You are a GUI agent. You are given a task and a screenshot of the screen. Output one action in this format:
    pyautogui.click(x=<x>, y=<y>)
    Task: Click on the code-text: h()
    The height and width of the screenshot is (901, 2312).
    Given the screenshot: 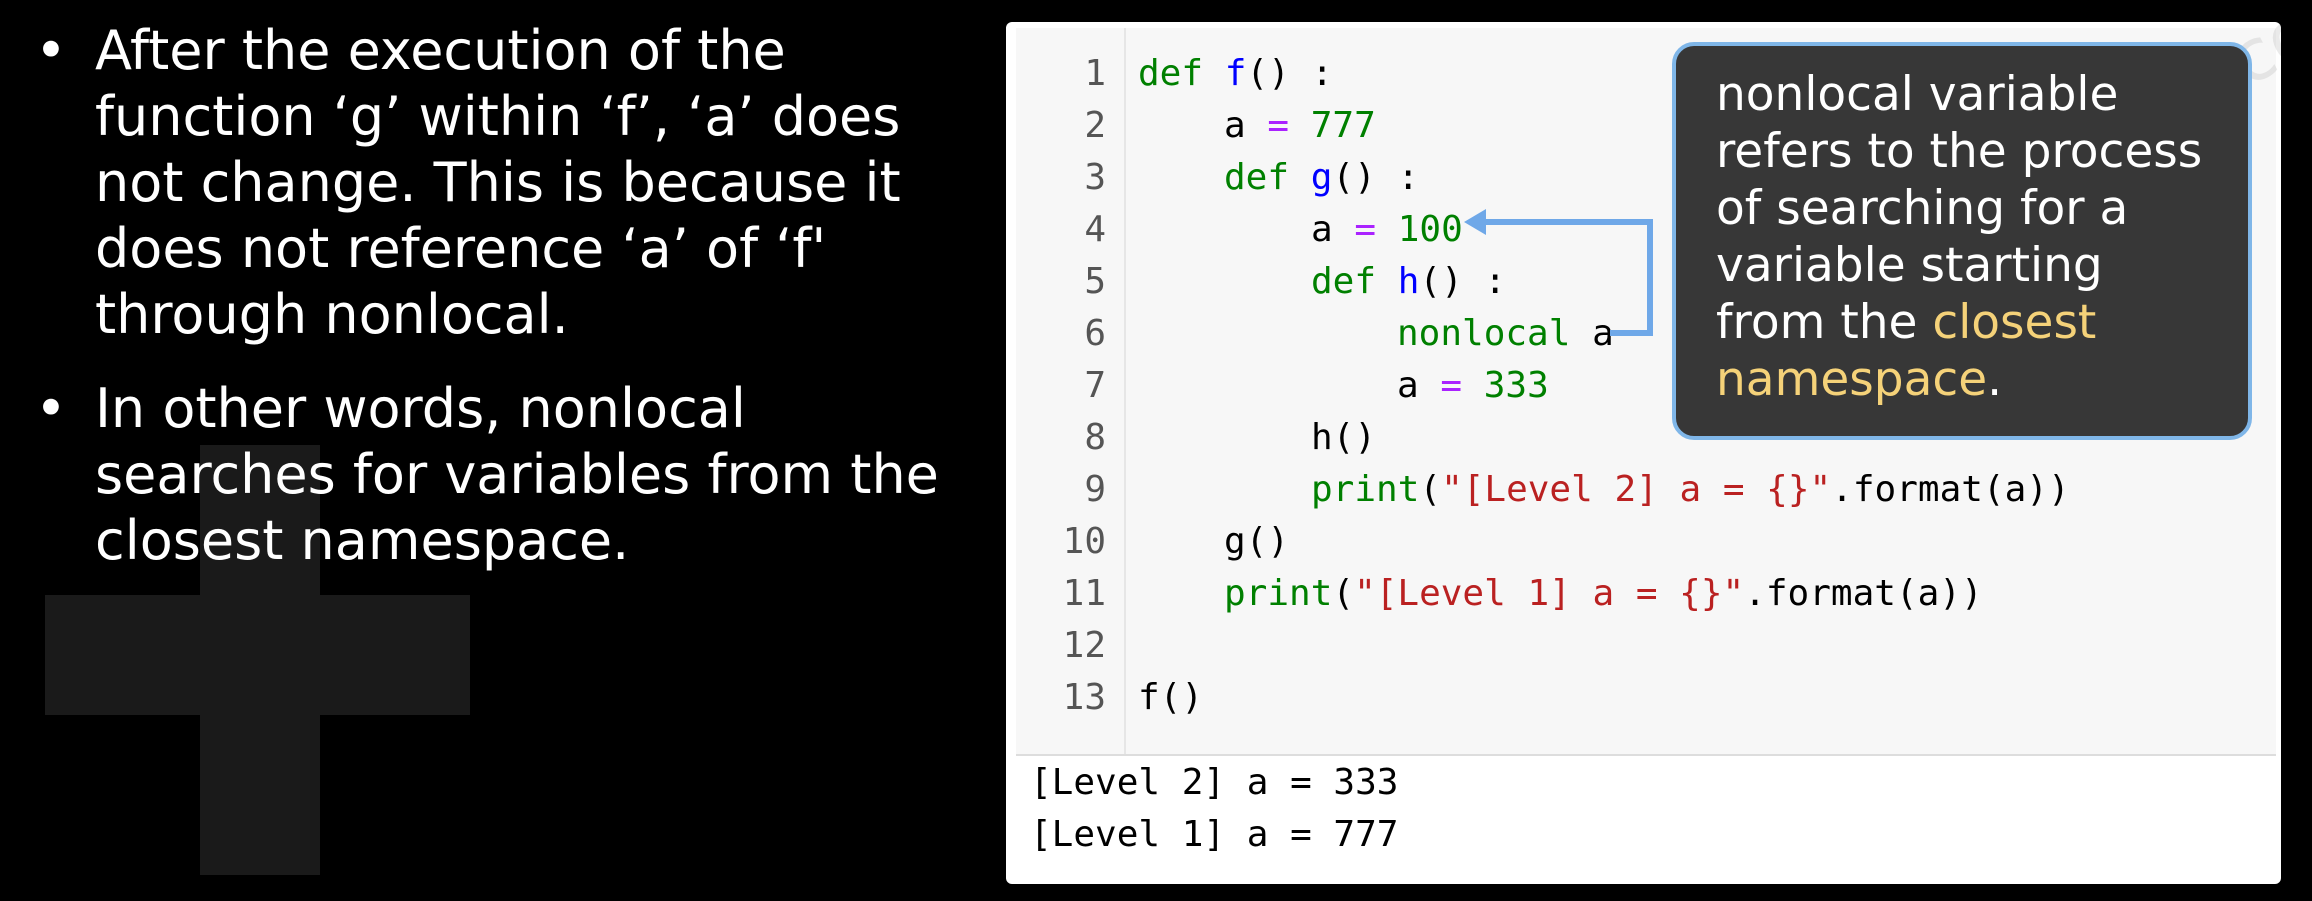 What is the action you would take?
    pyautogui.click(x=1344, y=437)
    